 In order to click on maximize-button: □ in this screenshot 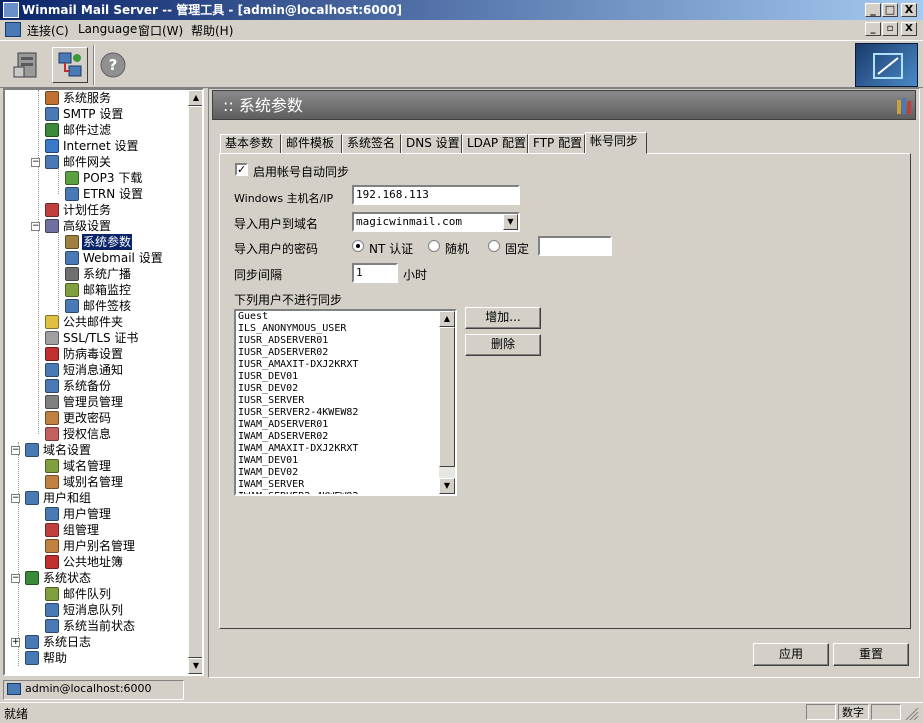, I will do `click(890, 10)`.